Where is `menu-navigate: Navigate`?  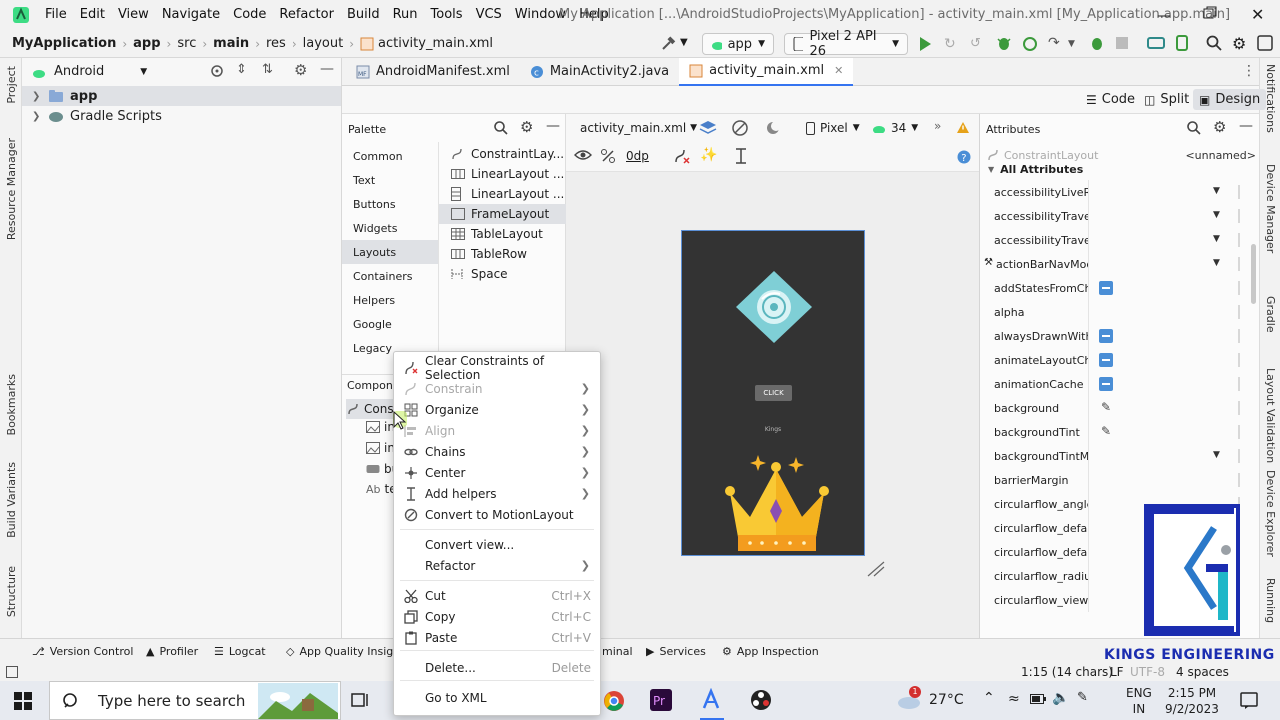 menu-navigate: Navigate is located at coordinates (191, 14).